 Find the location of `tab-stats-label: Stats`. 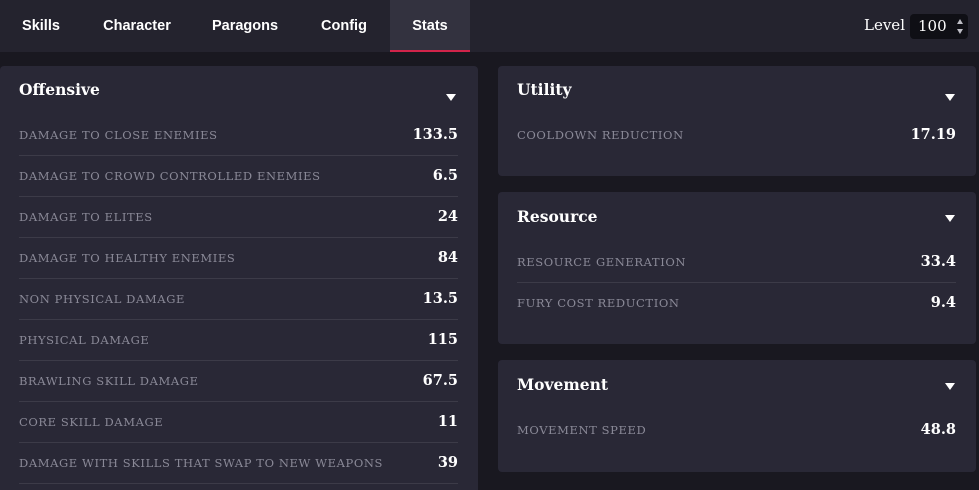

tab-stats-label: Stats is located at coordinates (430, 26).